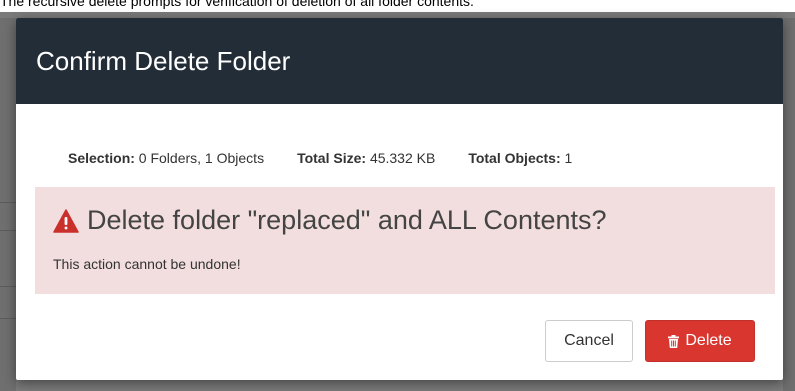  I want to click on dialog-footer: Cancel Delete, so click(650, 341).